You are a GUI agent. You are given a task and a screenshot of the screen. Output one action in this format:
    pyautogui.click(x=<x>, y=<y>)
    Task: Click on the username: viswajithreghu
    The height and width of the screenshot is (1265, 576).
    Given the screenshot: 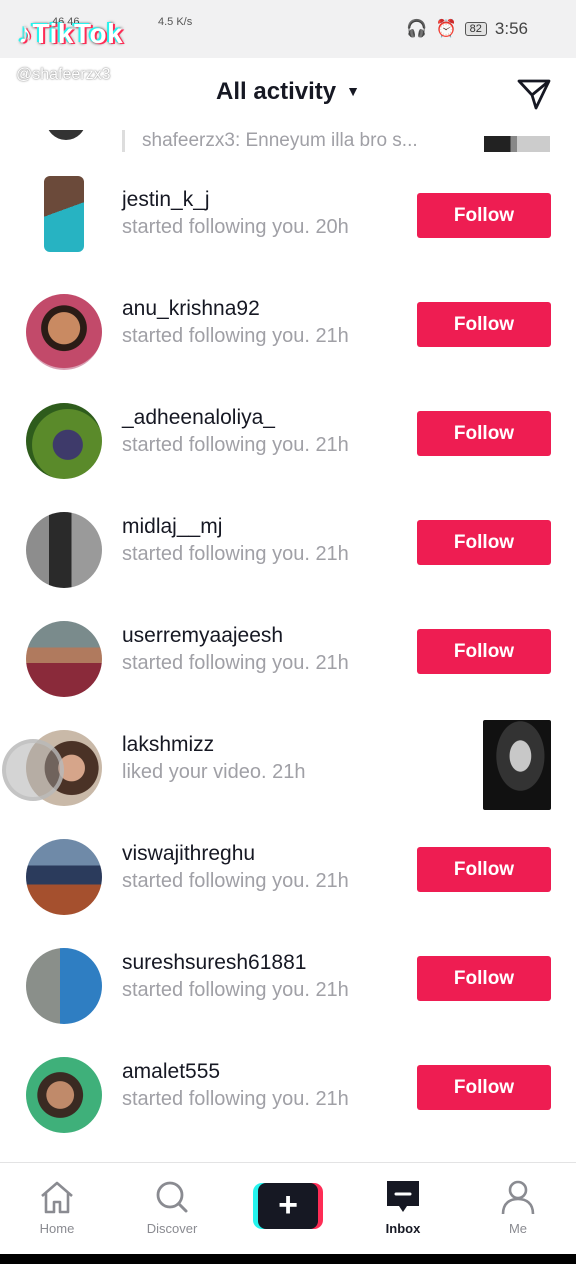 What is the action you would take?
    pyautogui.click(x=188, y=854)
    